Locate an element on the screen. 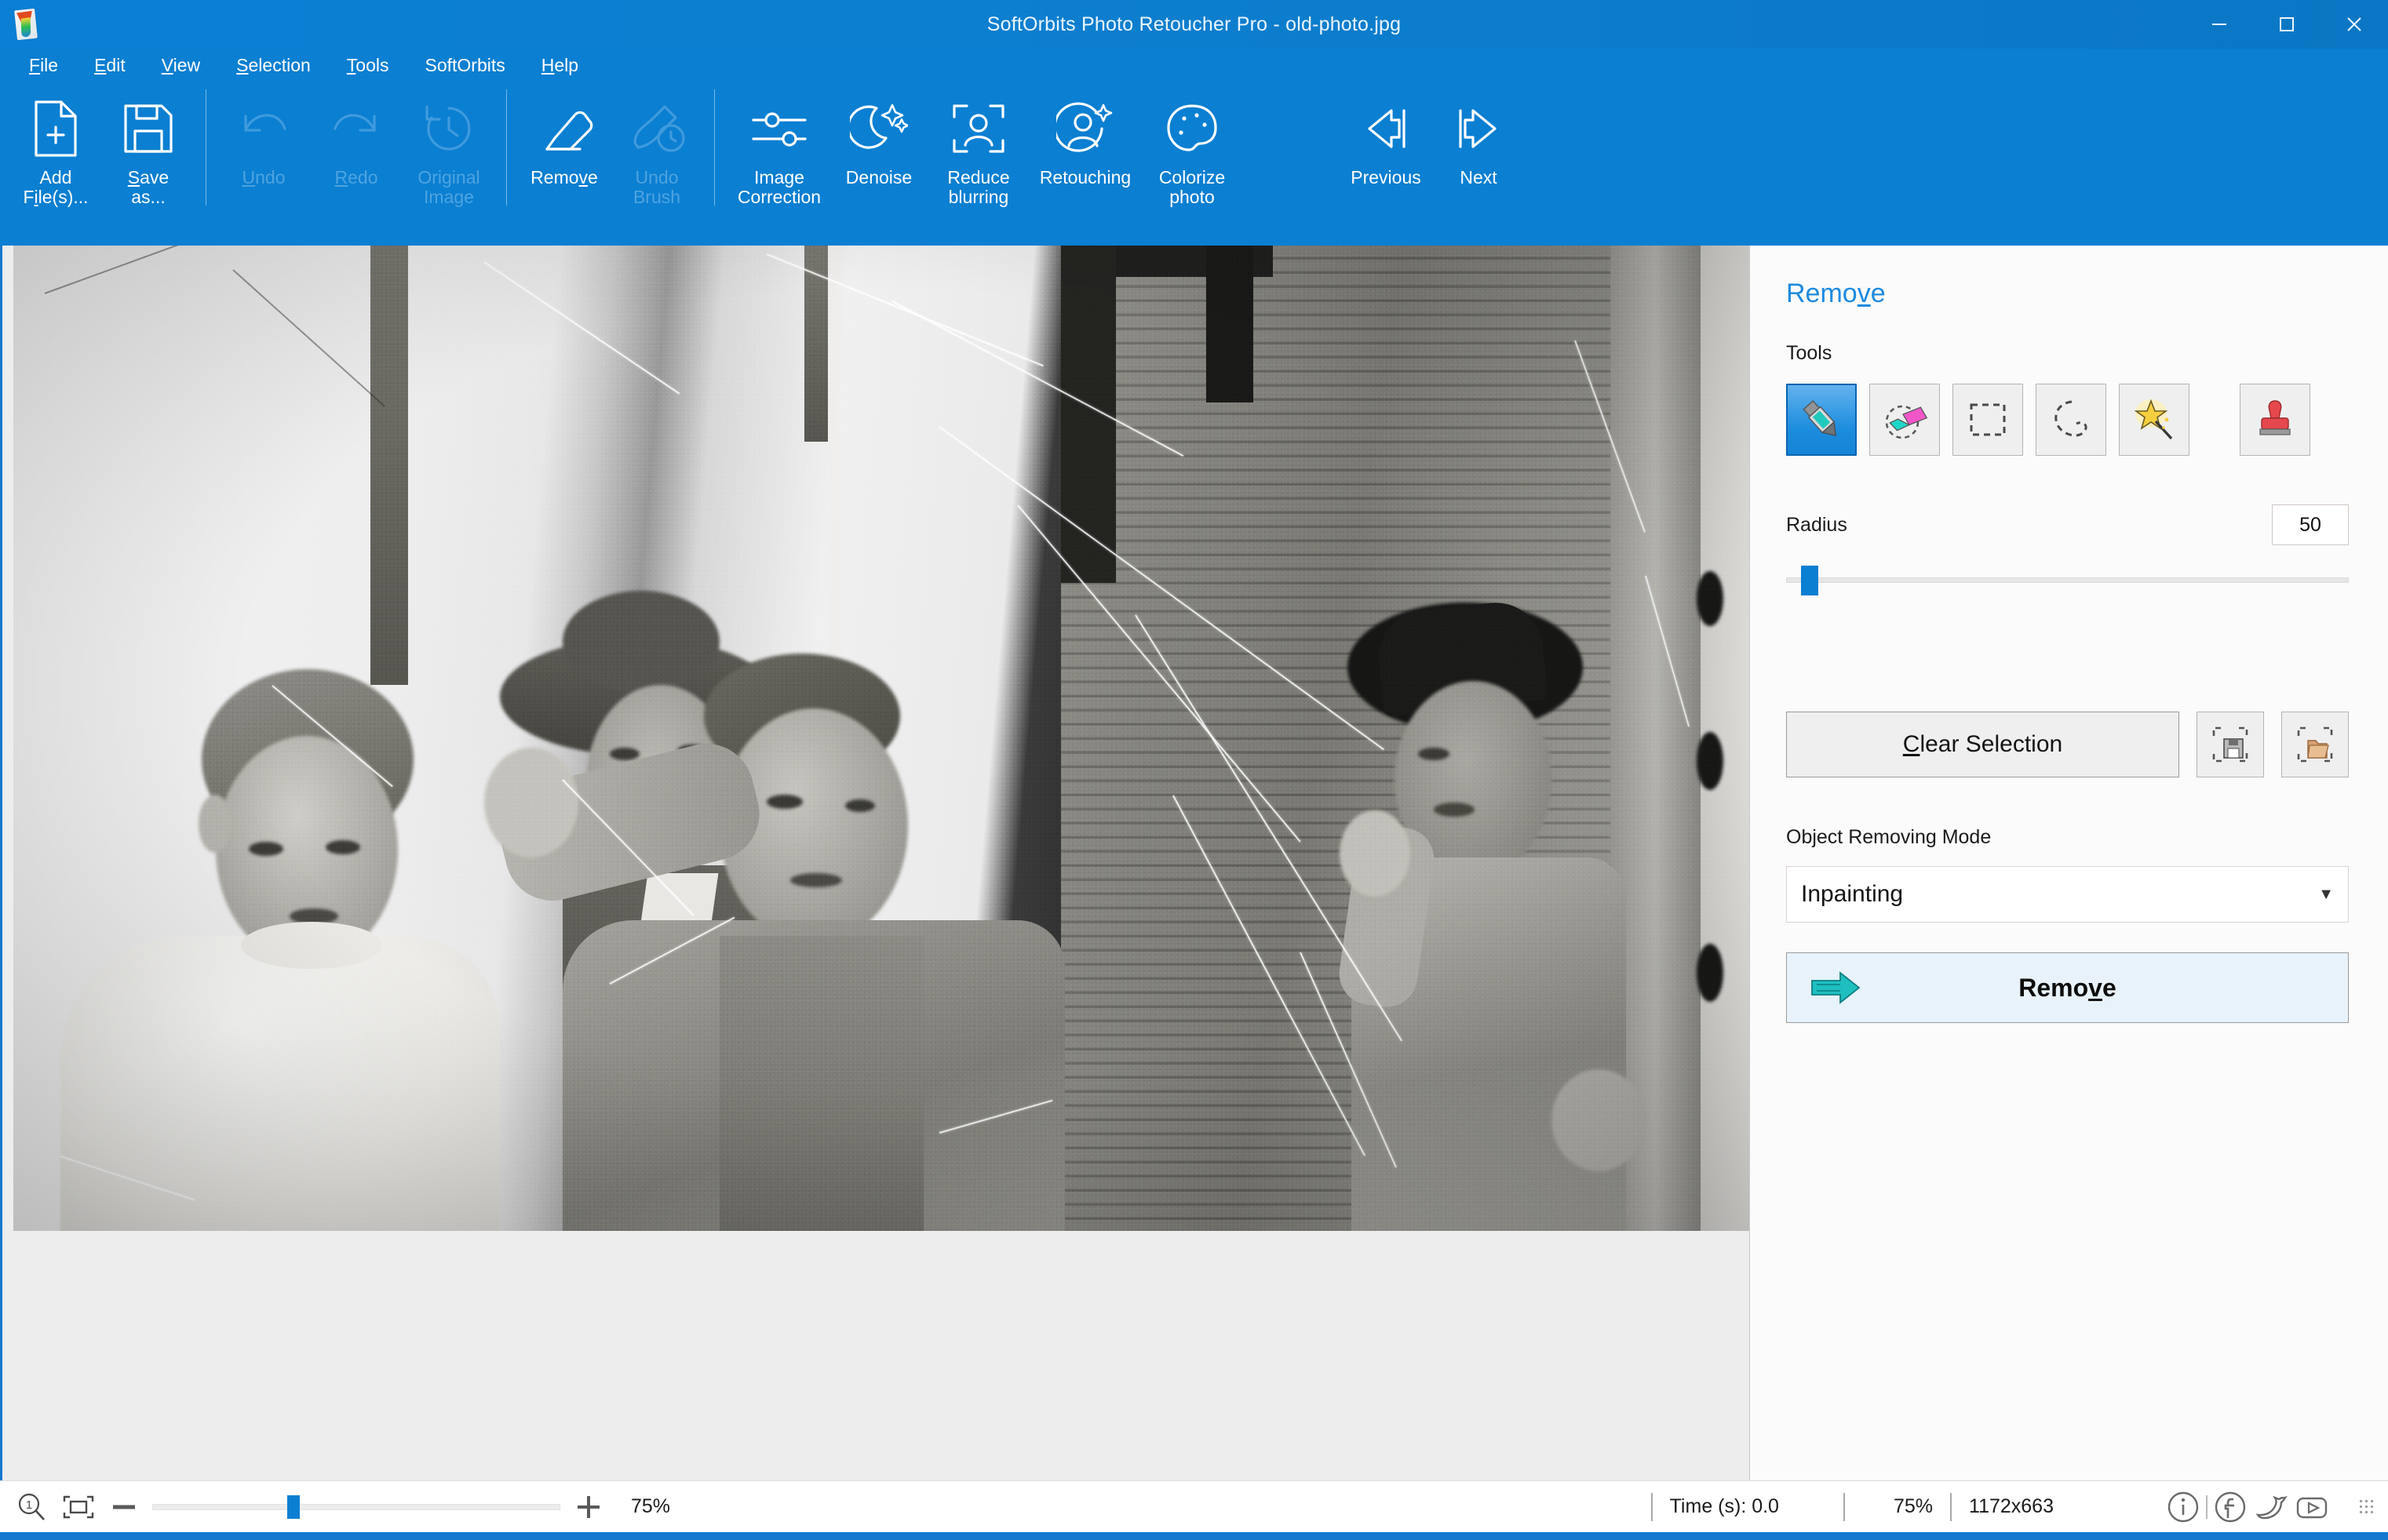  undo-icon is located at coordinates (264, 129).